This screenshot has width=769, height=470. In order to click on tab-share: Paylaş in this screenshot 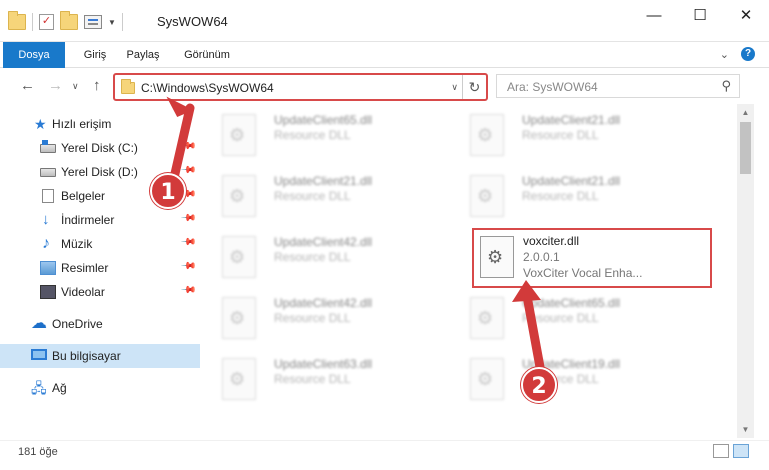, I will do `click(143, 55)`.